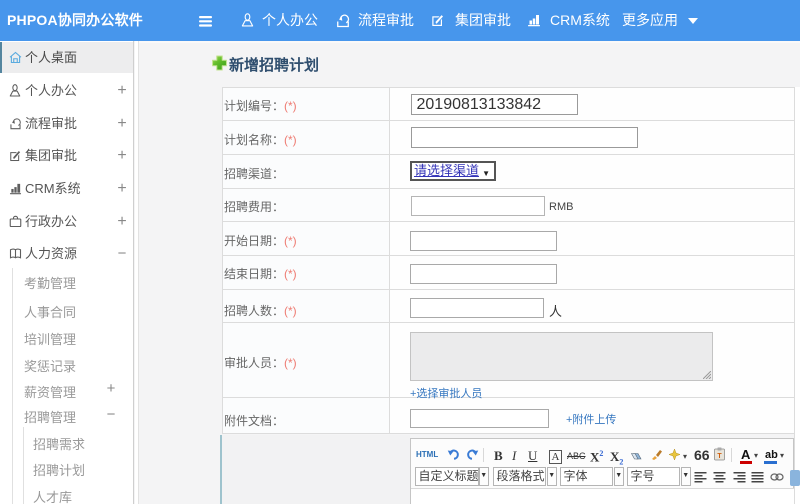 The image size is (800, 504). I want to click on svg-text: T, so click(719, 456).